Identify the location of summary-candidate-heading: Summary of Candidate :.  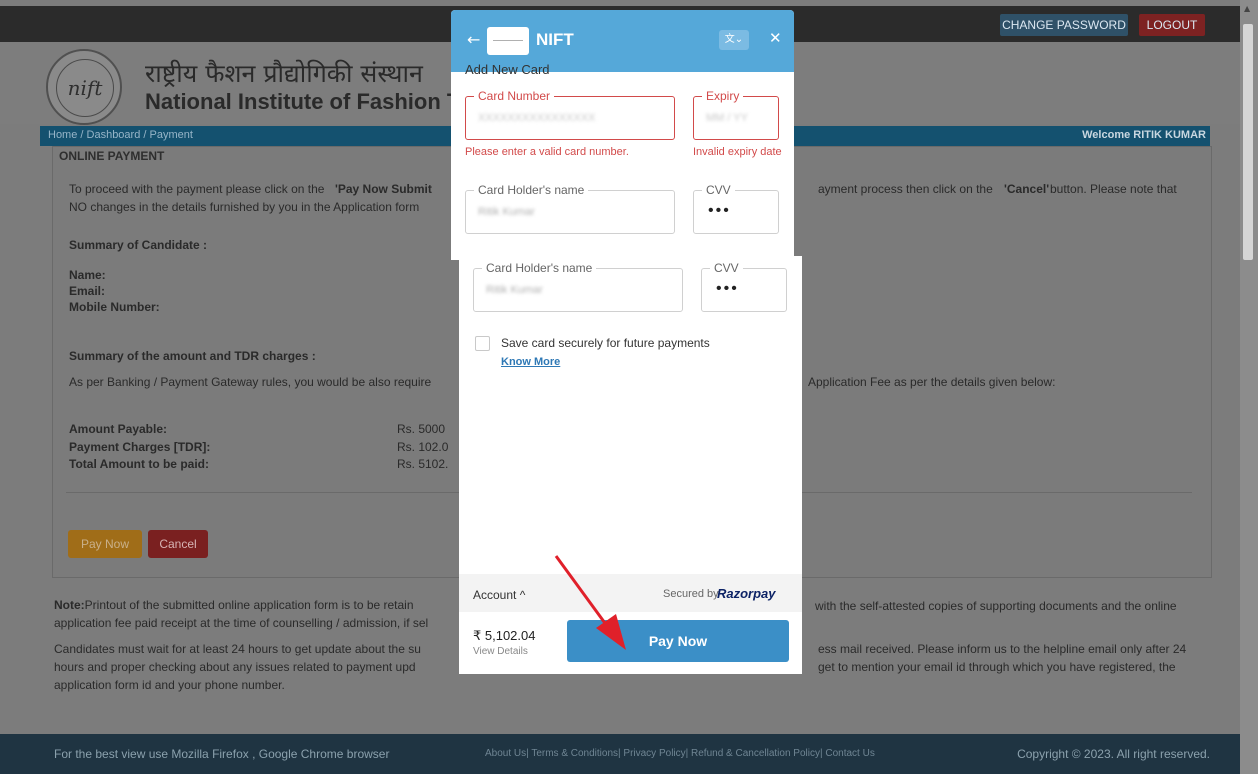
(138, 245).